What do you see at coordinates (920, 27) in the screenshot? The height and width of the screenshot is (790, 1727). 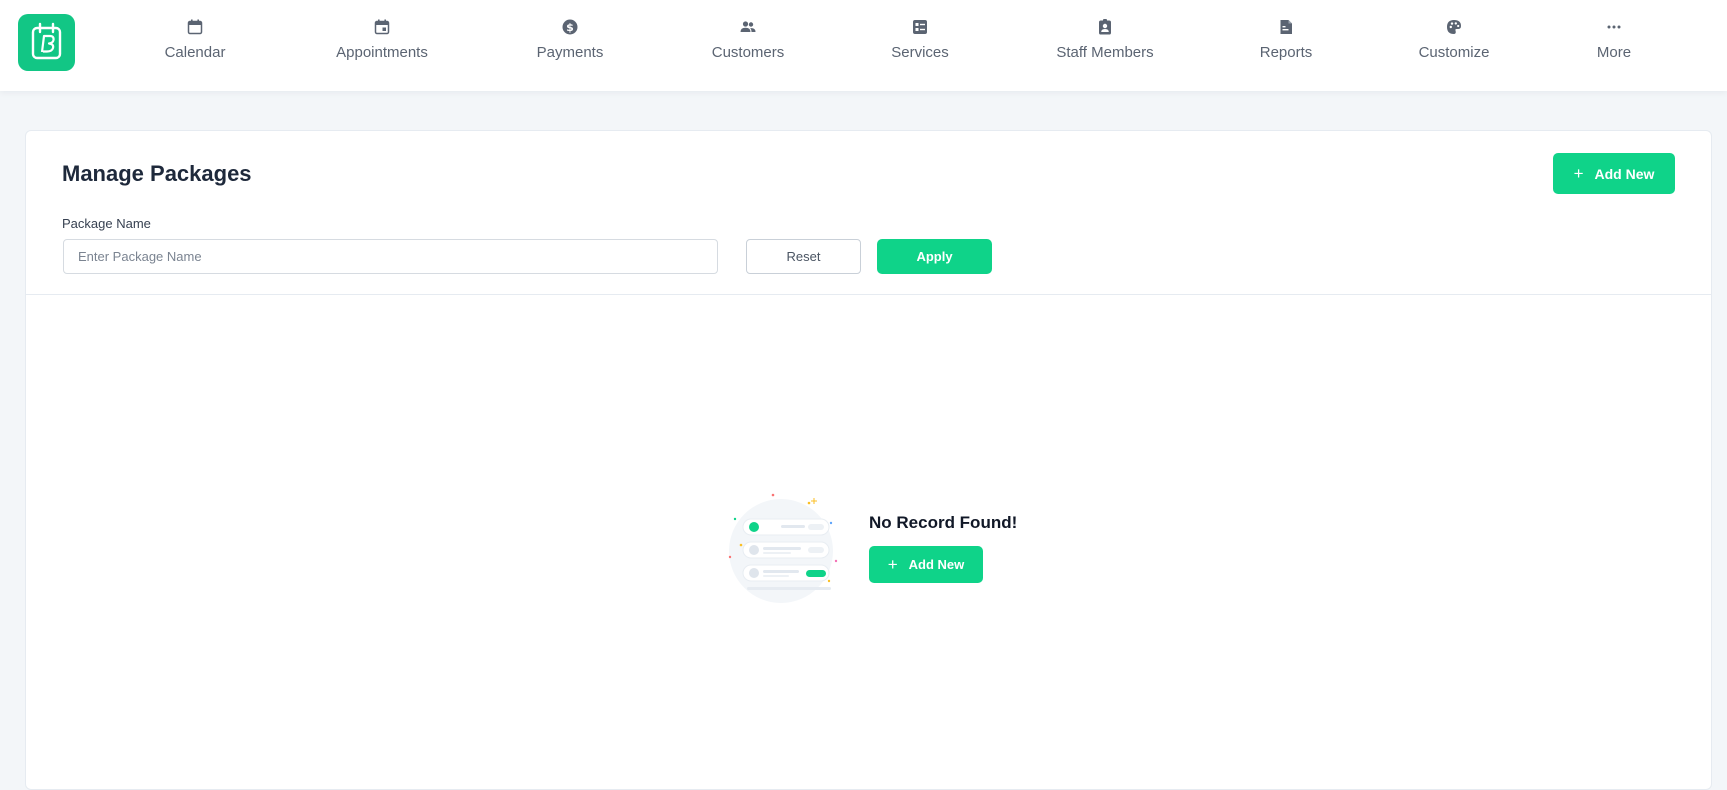 I see `service-list-icon` at bounding box center [920, 27].